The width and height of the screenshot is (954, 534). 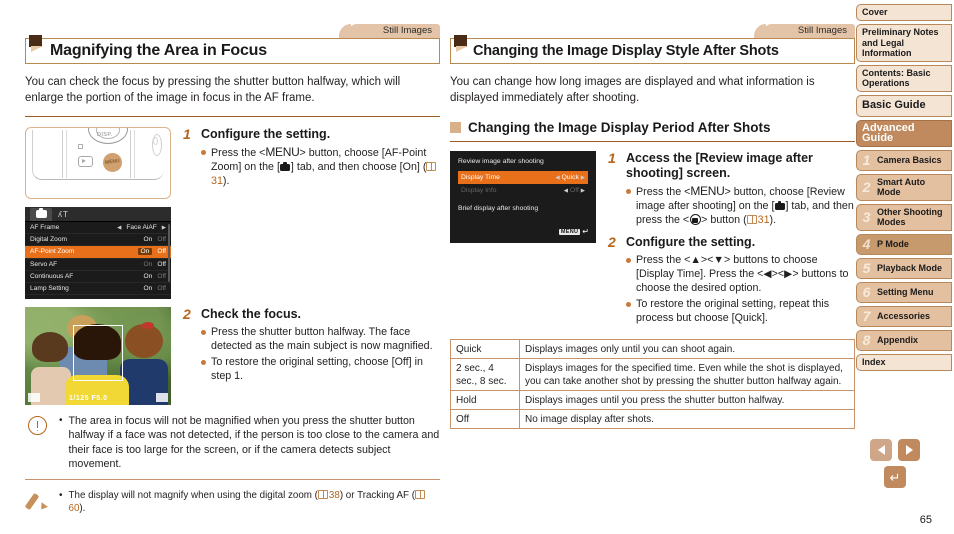 I want to click on sidebar-item-setting-menu: 6 Setting Menu, so click(x=904, y=292).